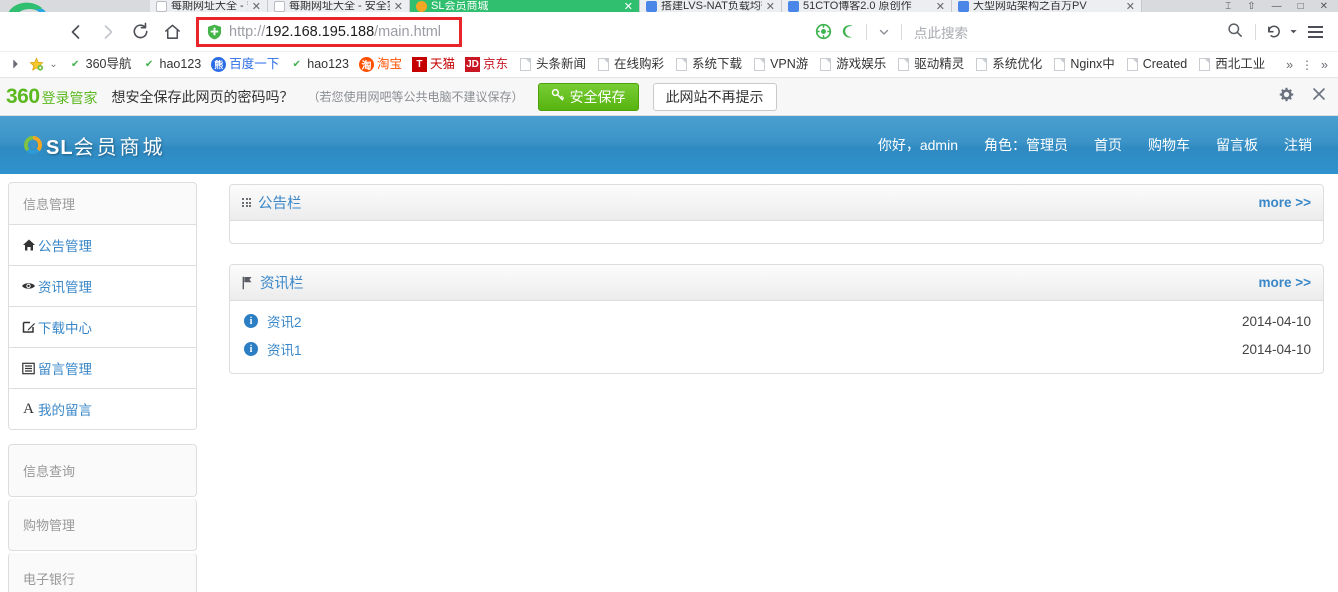 This screenshot has height=592, width=1338. Describe the element at coordinates (777, 321) in the screenshot. I see `news-row: i 资讯2 2014-04-10` at that location.